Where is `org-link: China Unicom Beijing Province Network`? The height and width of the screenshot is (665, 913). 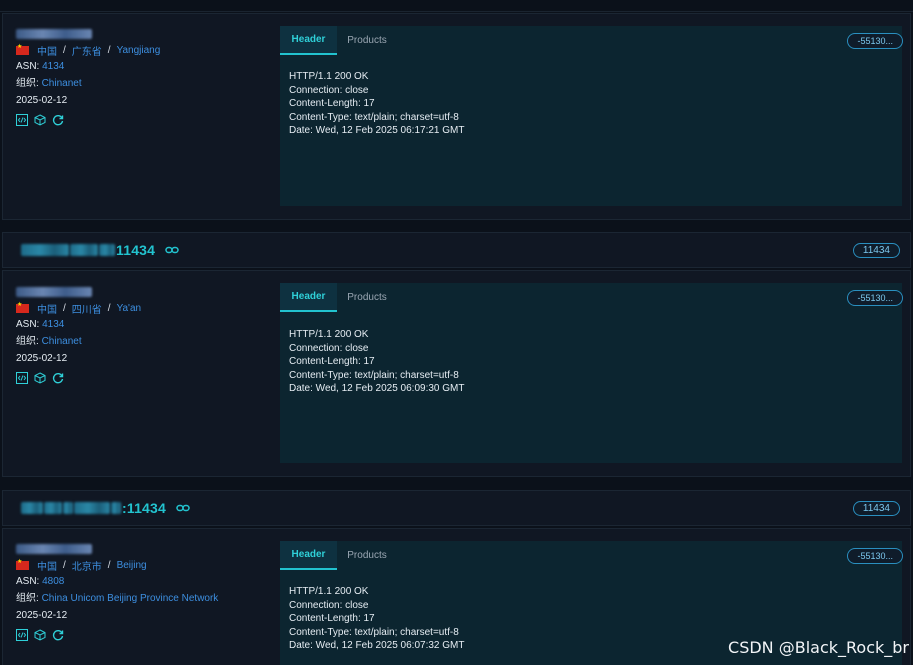 org-link: China Unicom Beijing Province Network is located at coordinates (130, 598).